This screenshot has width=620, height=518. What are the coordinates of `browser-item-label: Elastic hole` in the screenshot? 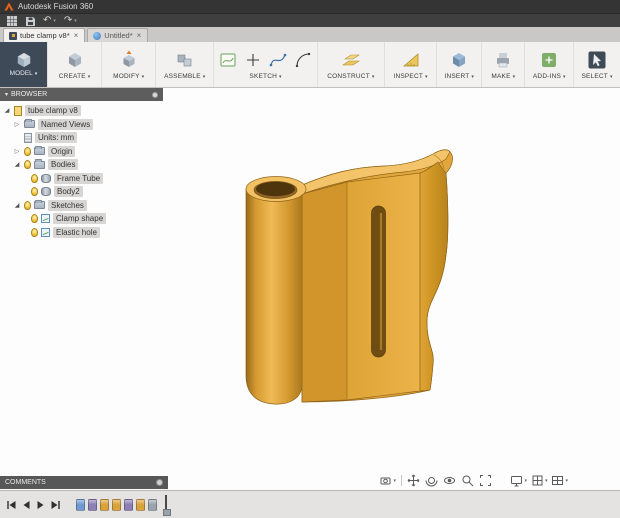 It's located at (76, 232).